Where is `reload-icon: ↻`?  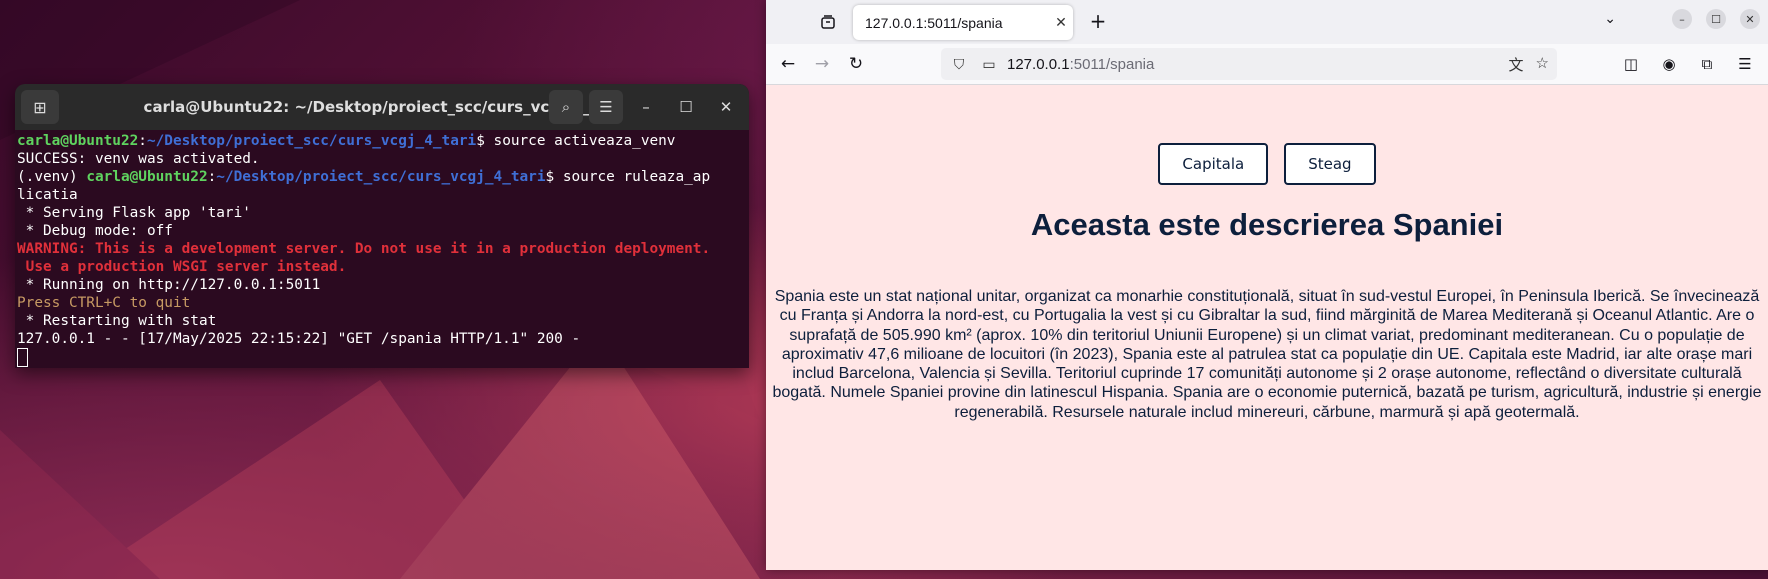 reload-icon: ↻ is located at coordinates (856, 64).